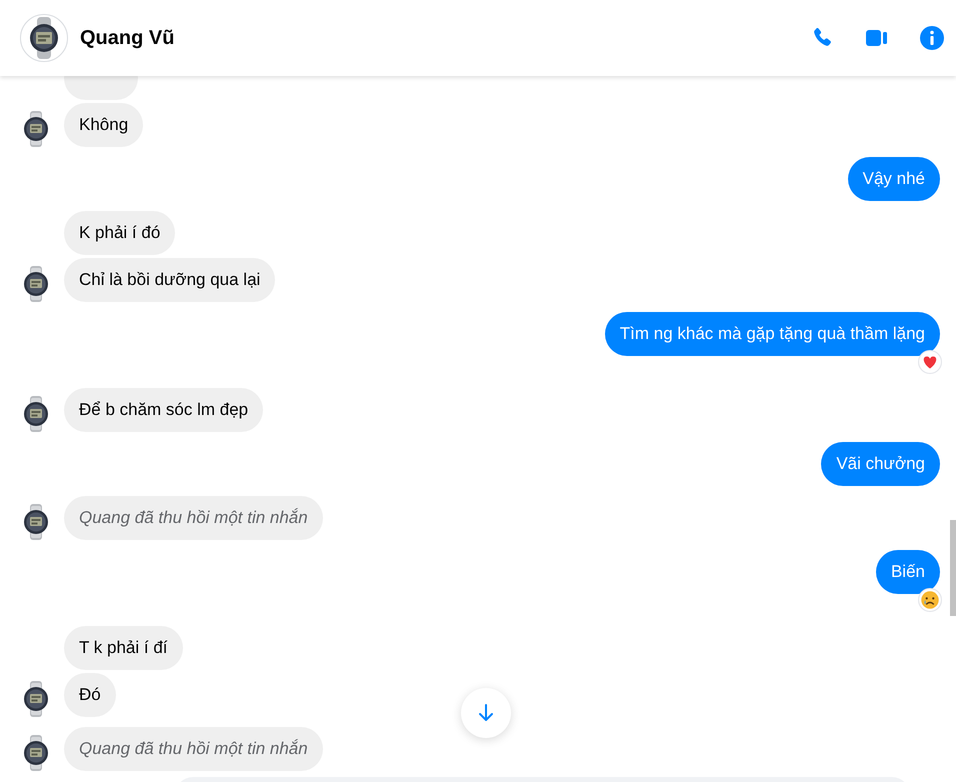  I want to click on info-icon, so click(932, 38).